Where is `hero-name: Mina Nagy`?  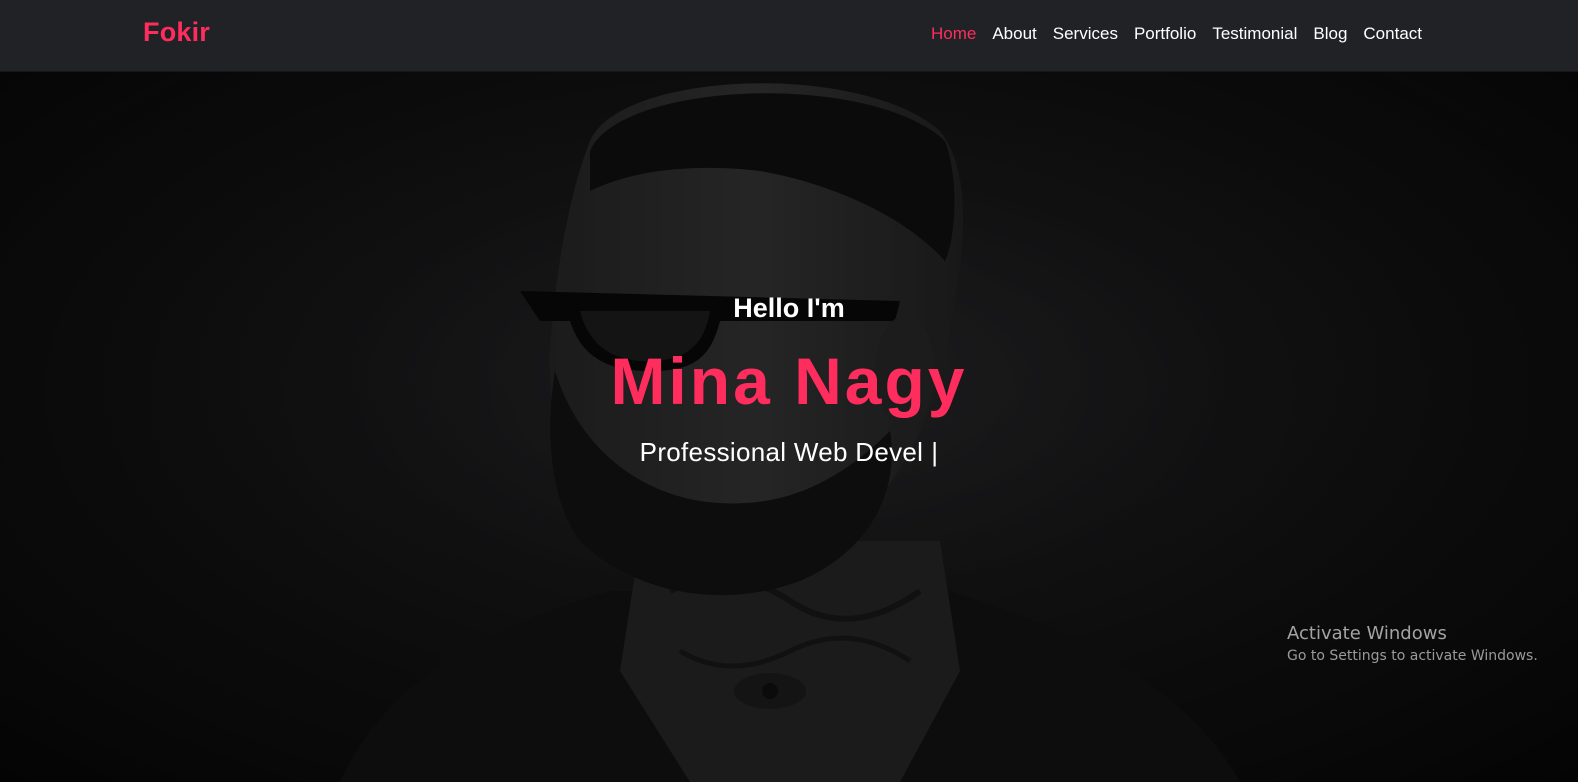
hero-name: Mina Nagy is located at coordinates (789, 381).